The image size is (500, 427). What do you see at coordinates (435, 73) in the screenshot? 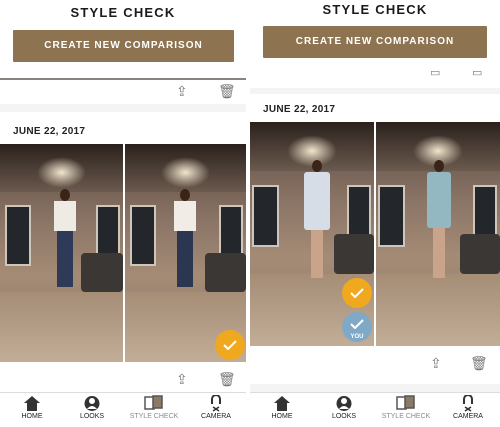
I see `share-icon: ▭` at bounding box center [435, 73].